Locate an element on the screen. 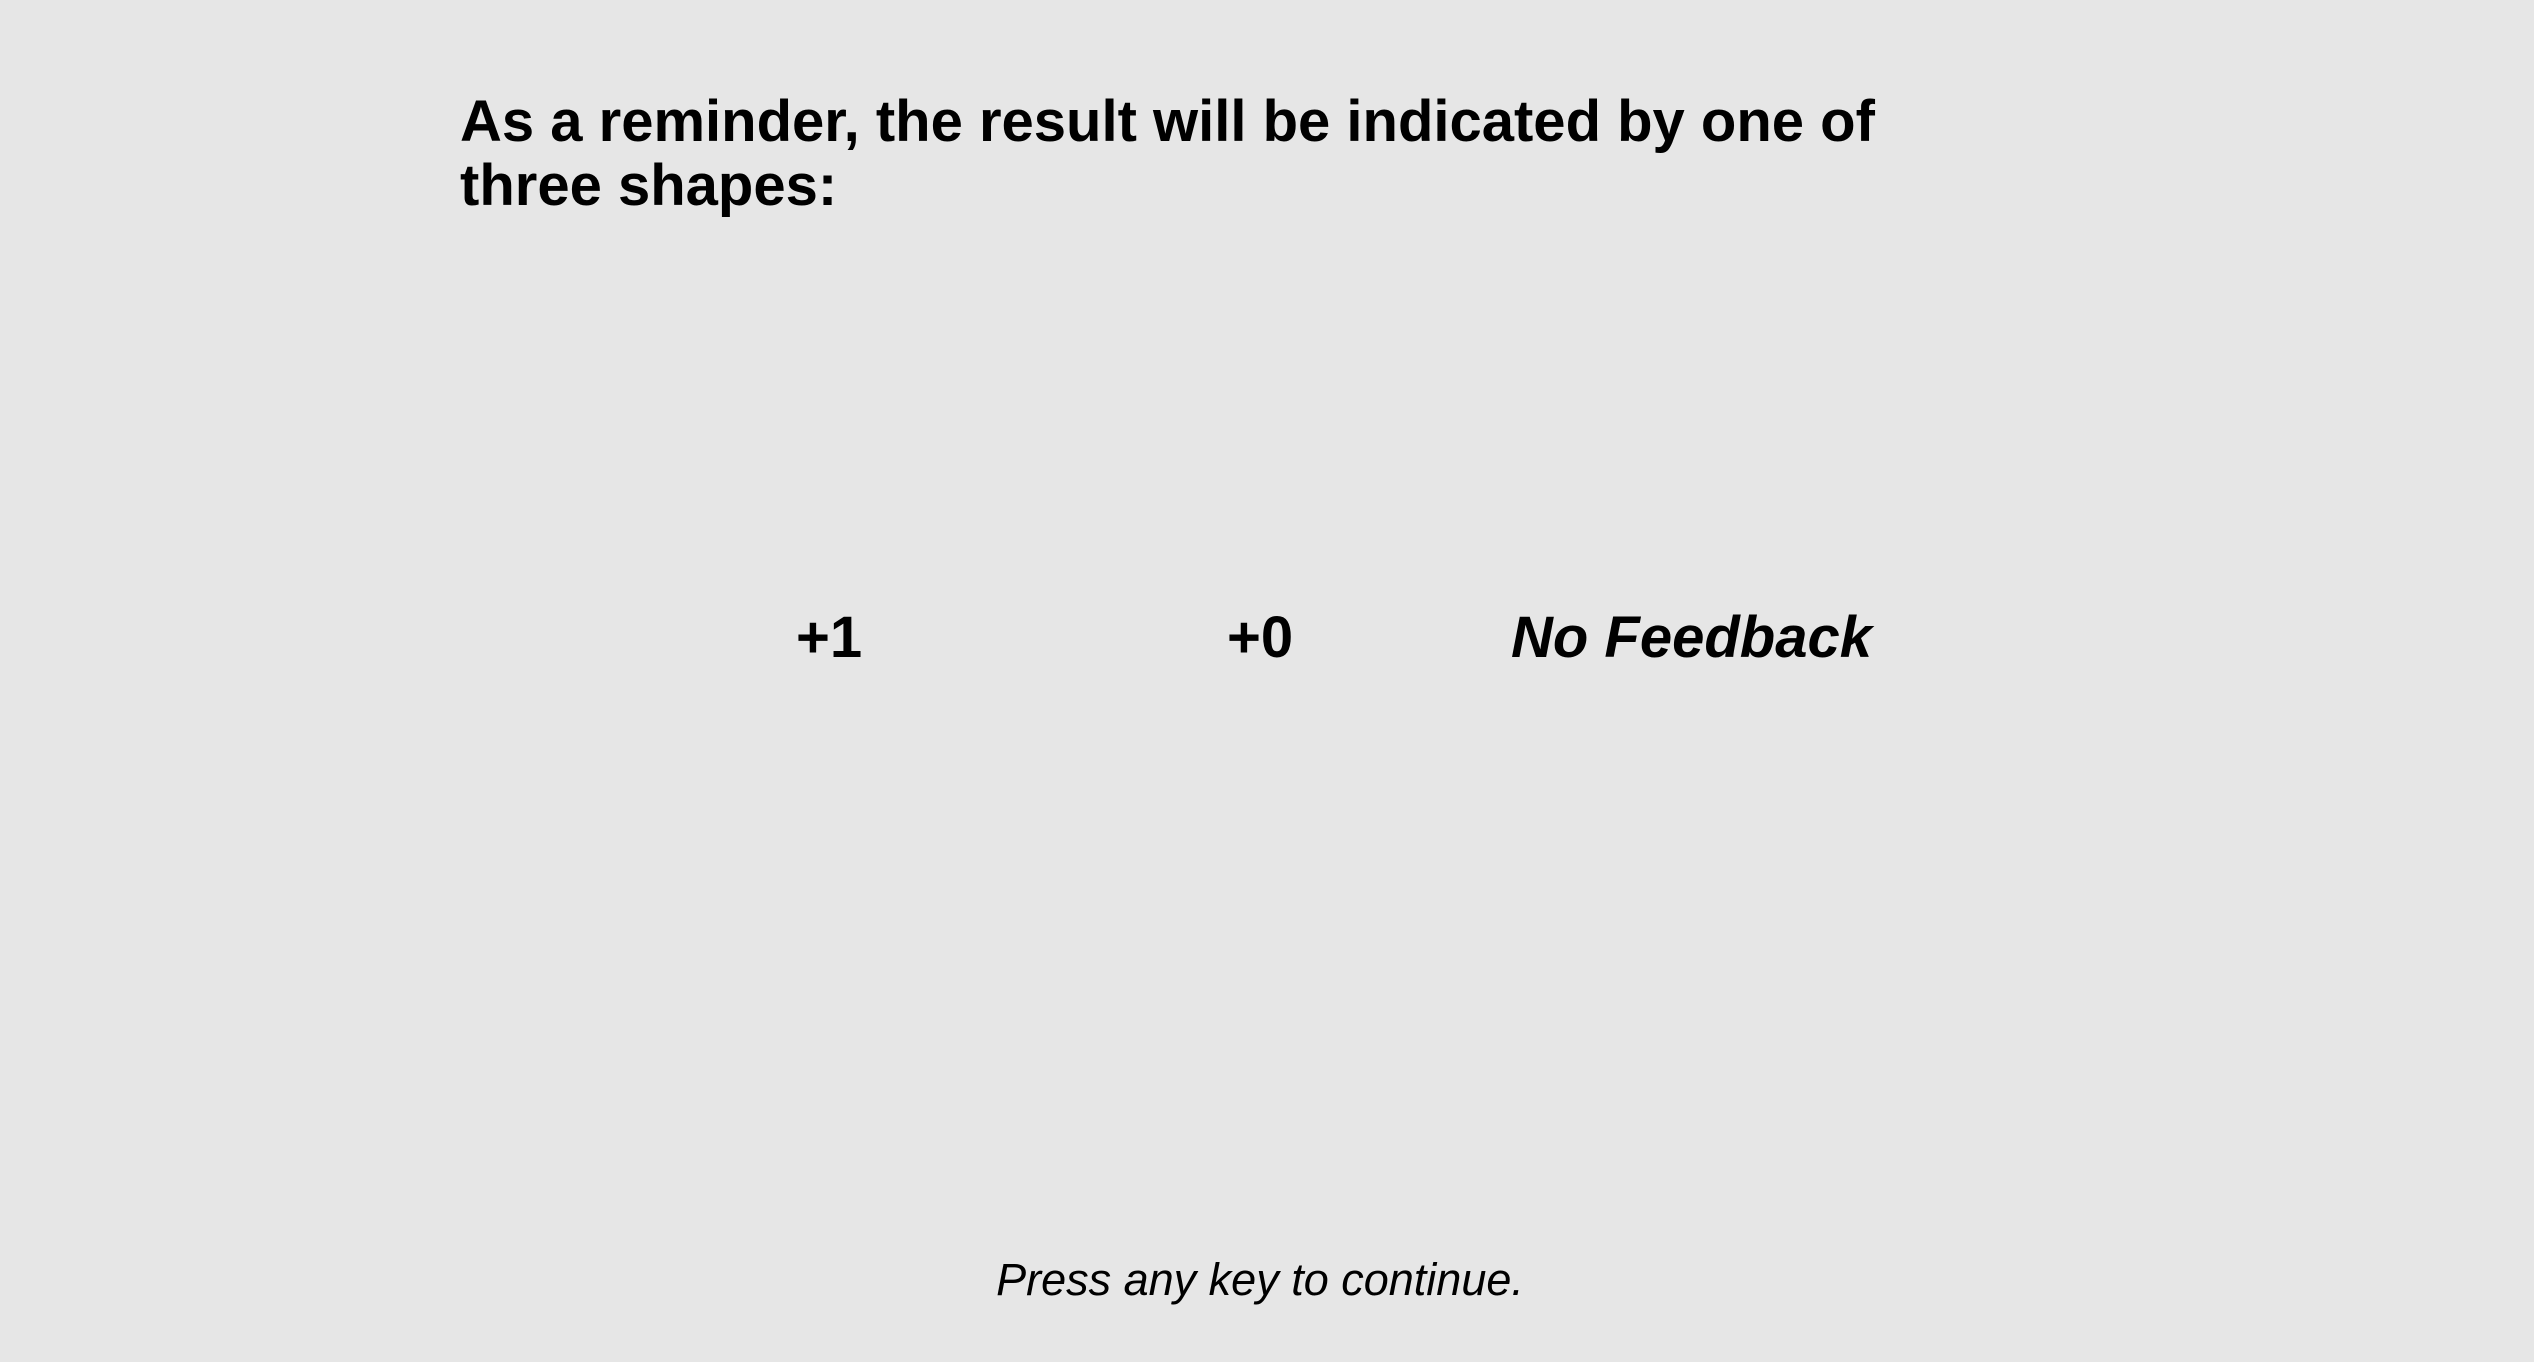 This screenshot has height=1362, width=2534. continue-prompt: Press any key to continue. is located at coordinates (1260, 1279).